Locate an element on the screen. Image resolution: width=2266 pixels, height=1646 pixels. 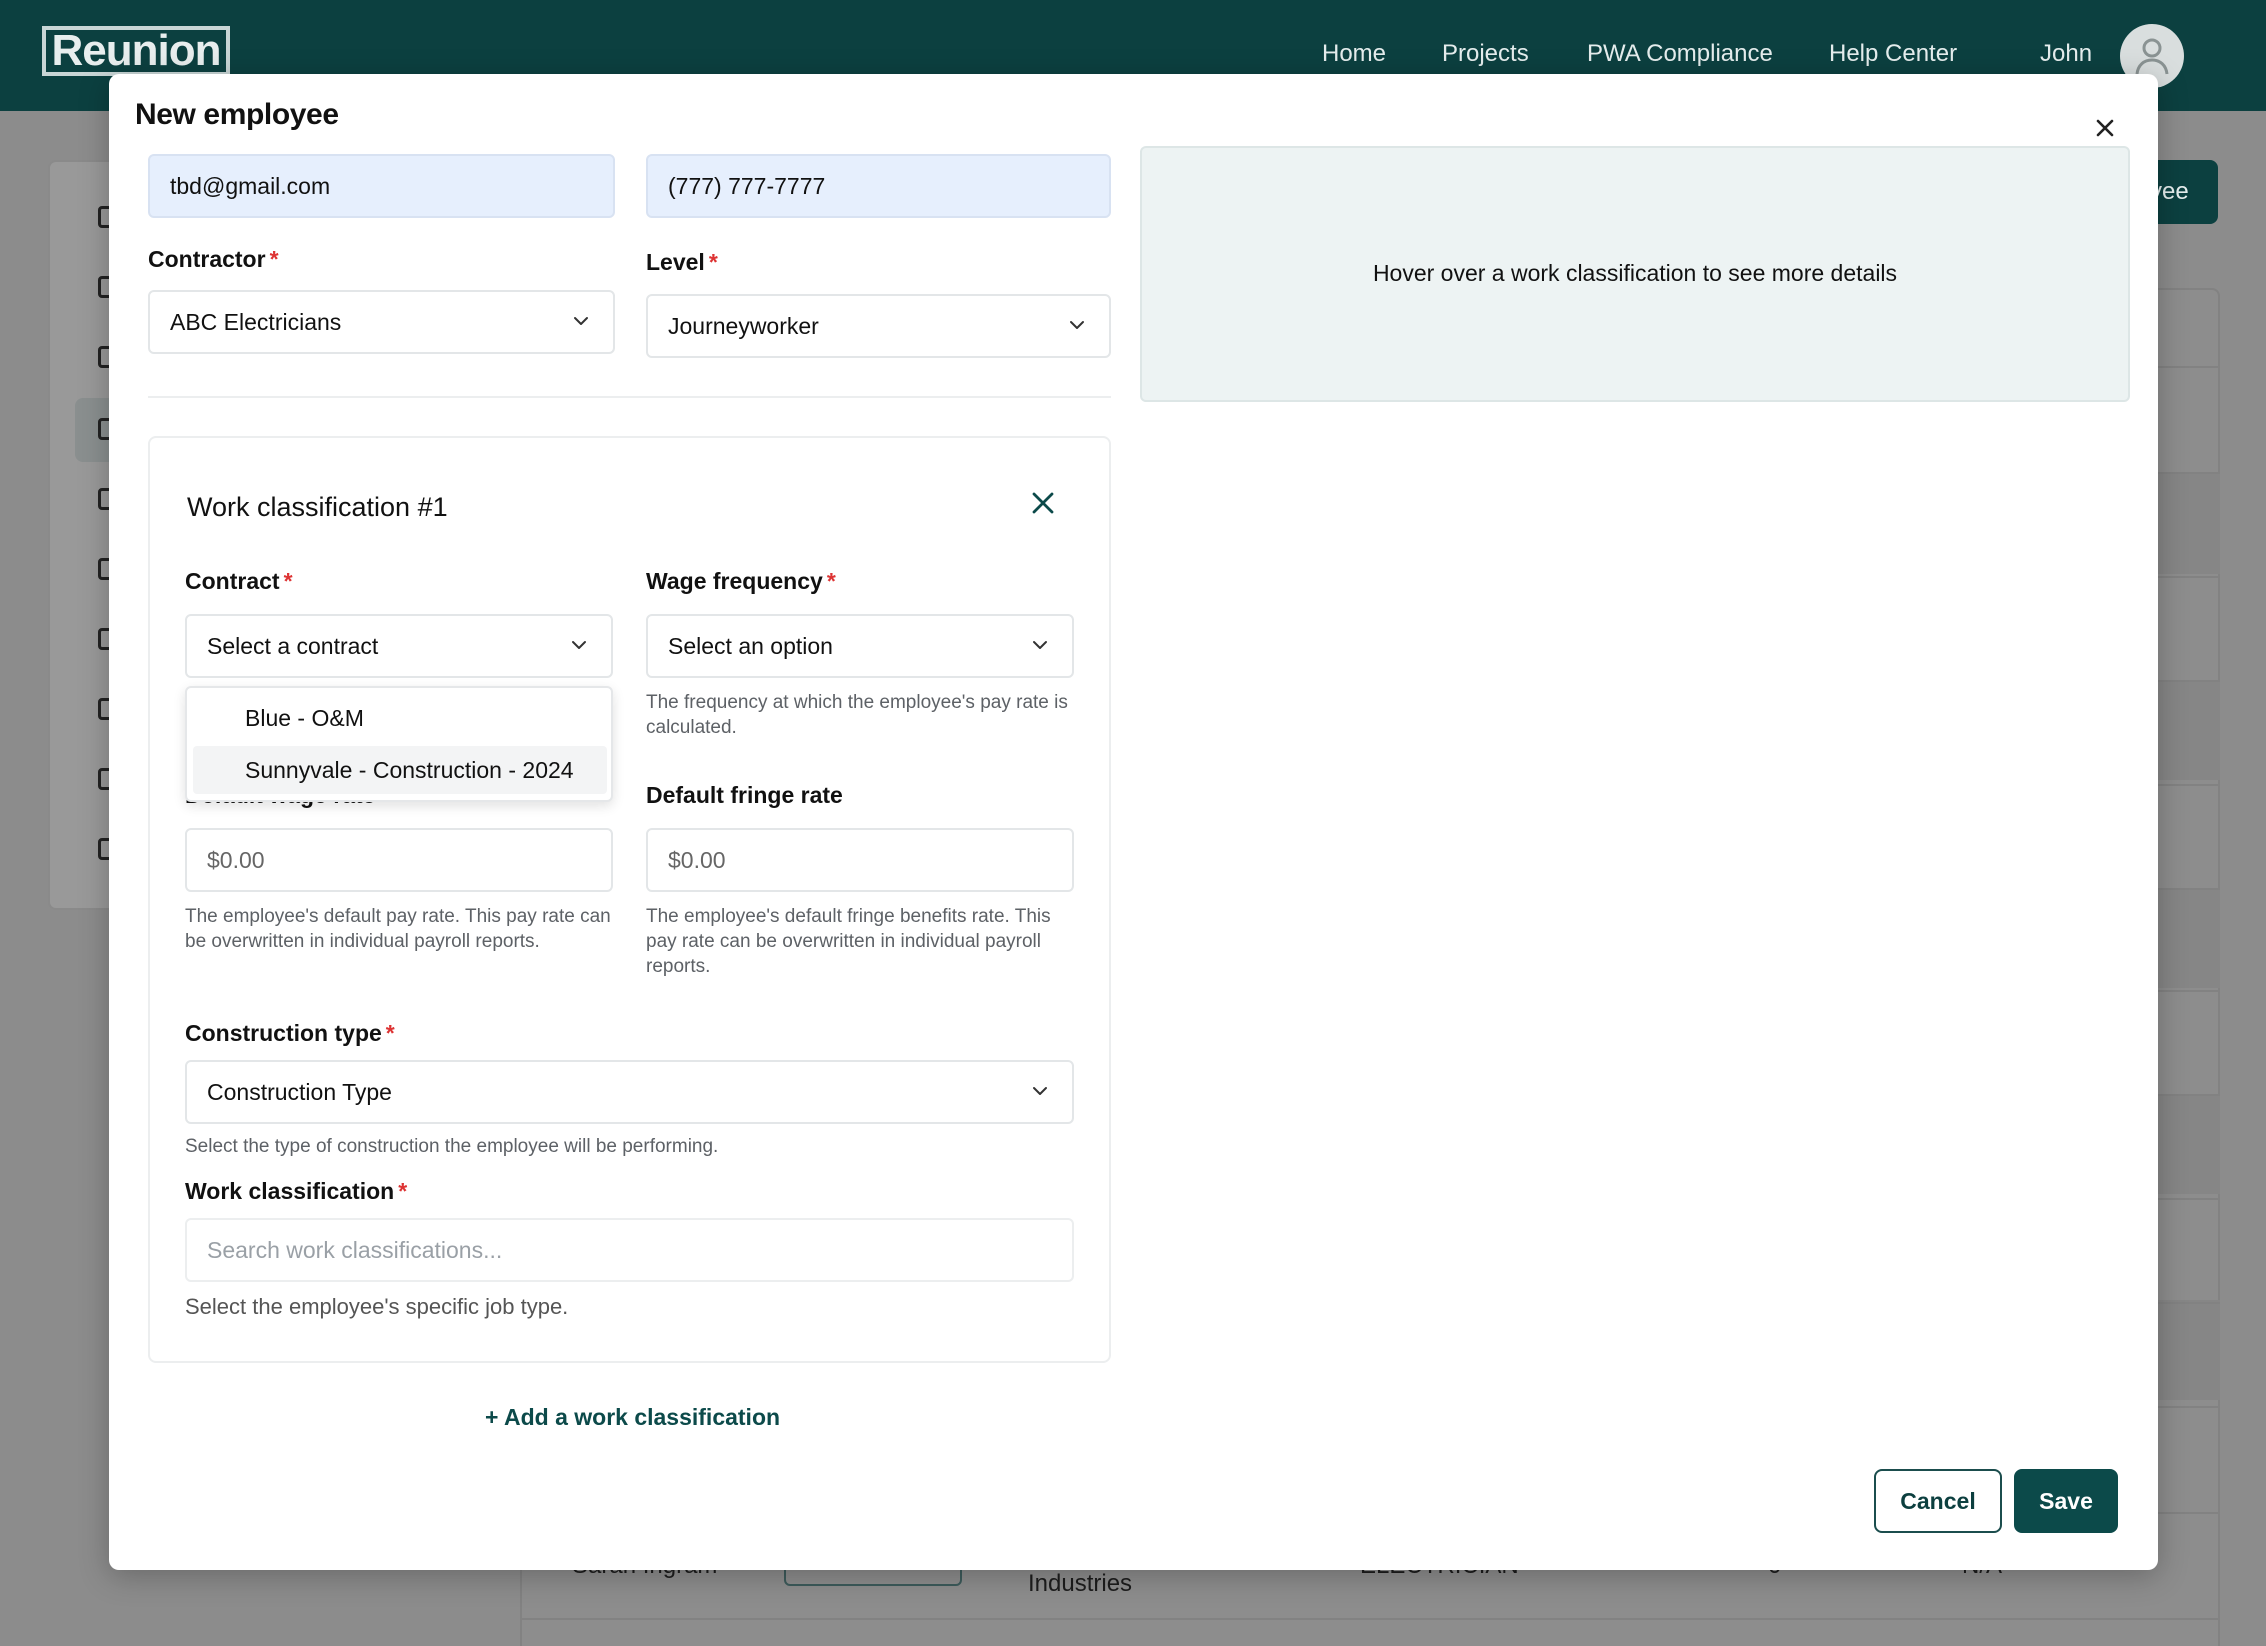
work-classification-label: Work classification * is located at coordinates (296, 1191).